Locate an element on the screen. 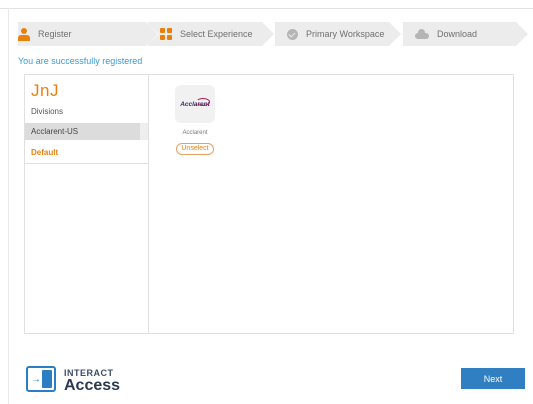 This screenshot has width=533, height=404. step-register-label: Register is located at coordinates (55, 34).